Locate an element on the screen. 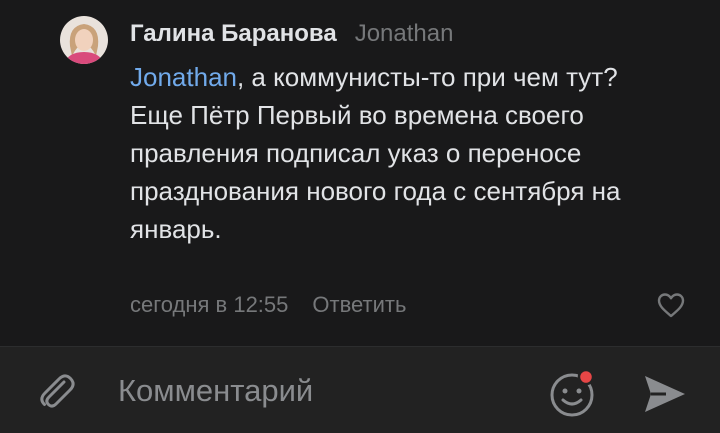 The width and height of the screenshot is (720, 433). mention-link: Jonathan is located at coordinates (183, 77).